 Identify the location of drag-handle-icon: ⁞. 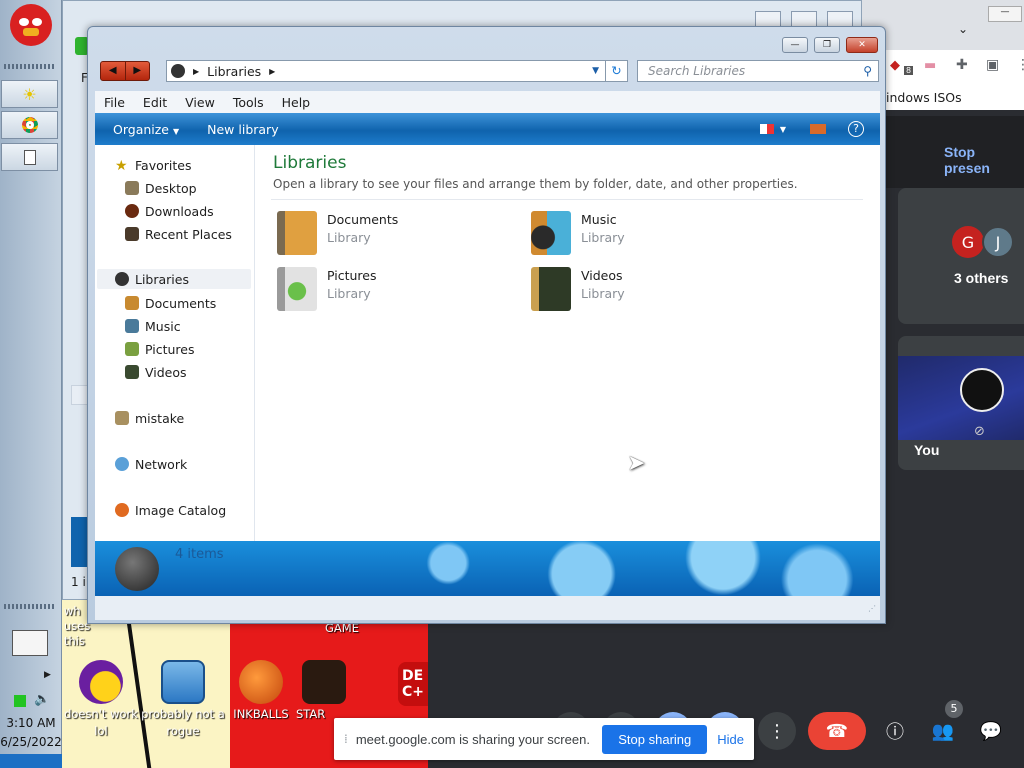
(346, 739).